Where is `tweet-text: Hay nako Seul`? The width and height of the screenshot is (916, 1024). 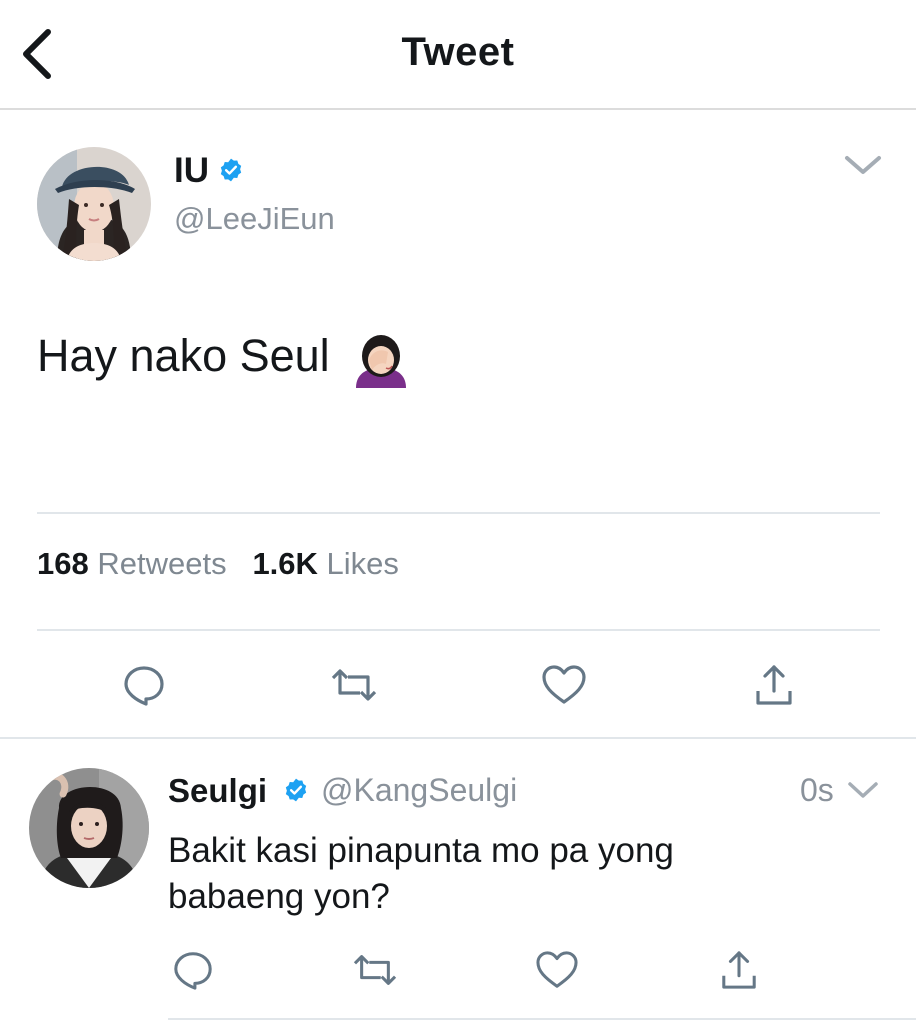
tweet-text: Hay nako Seul is located at coordinates (223, 359).